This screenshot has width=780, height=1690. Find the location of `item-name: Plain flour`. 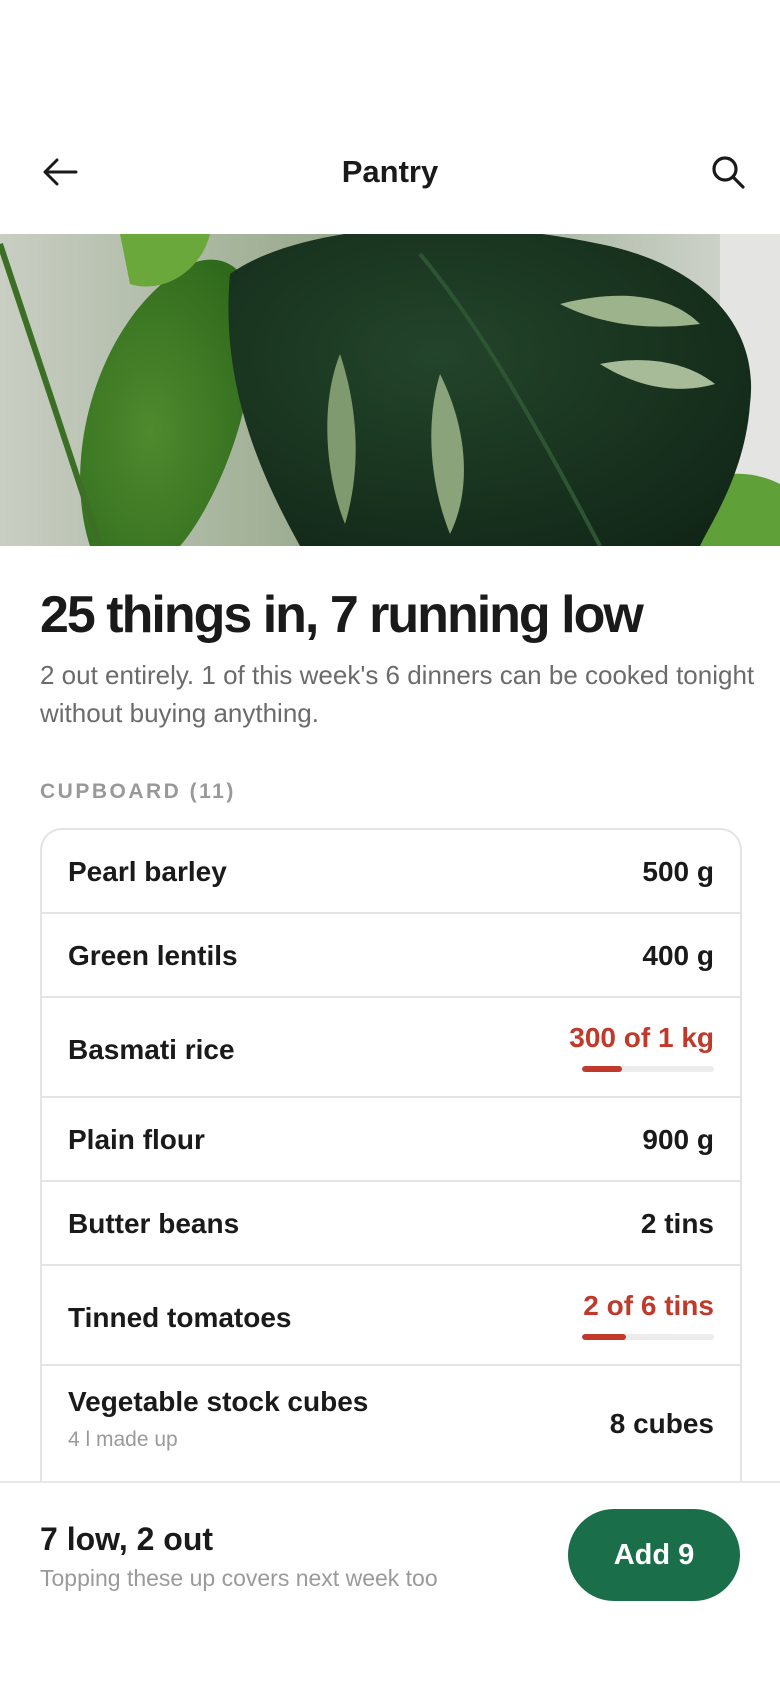

item-name: Plain flour is located at coordinates (136, 1139).